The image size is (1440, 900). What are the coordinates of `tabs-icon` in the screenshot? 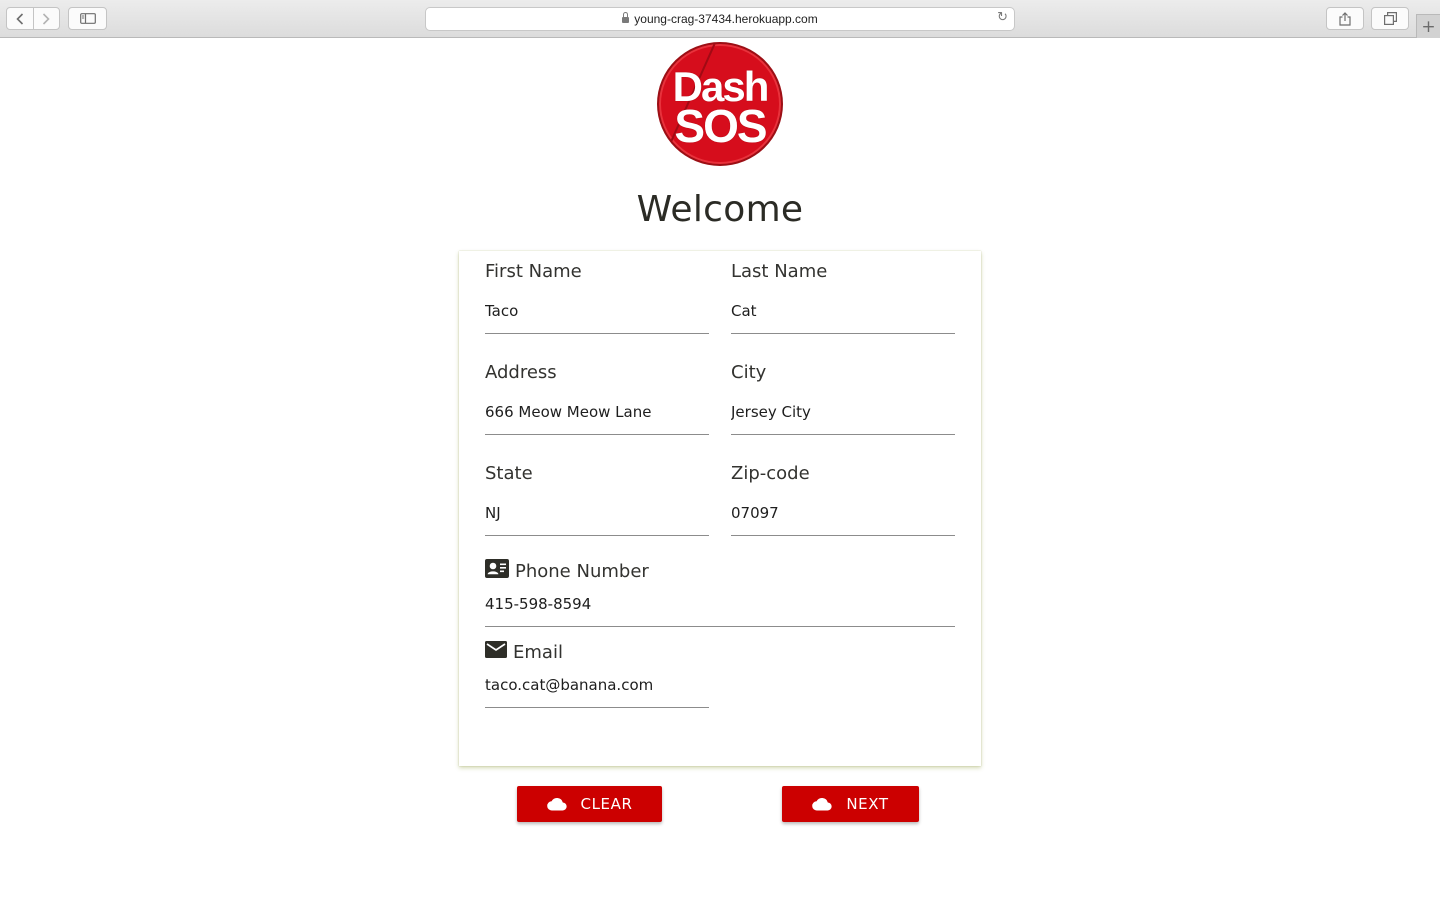 It's located at (1390, 18).